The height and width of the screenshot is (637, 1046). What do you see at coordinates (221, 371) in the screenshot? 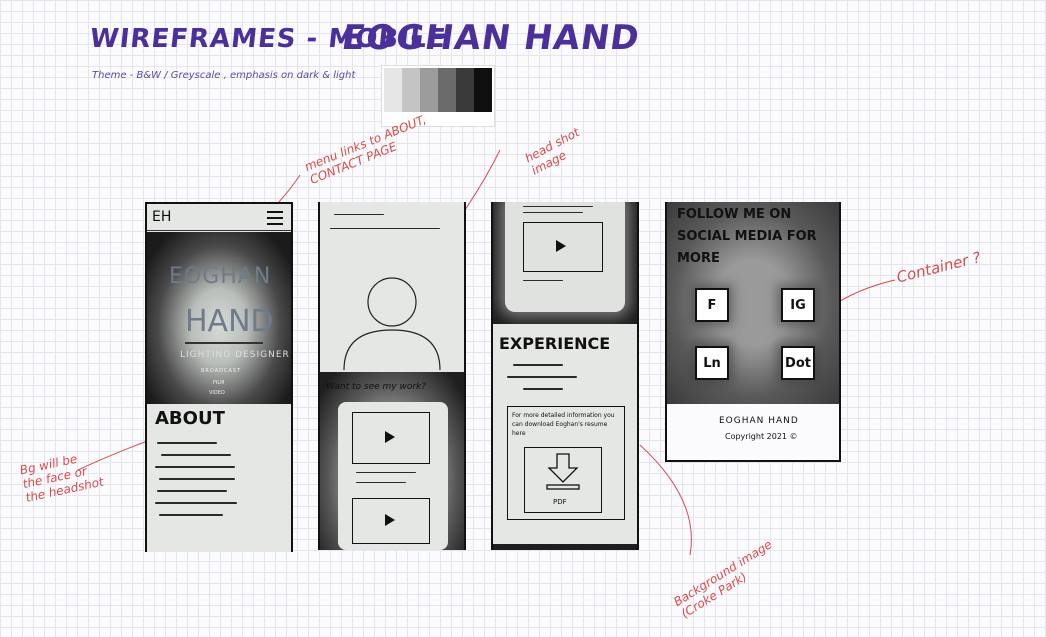
I see `hero-item-broadcast: BROADCAST` at bounding box center [221, 371].